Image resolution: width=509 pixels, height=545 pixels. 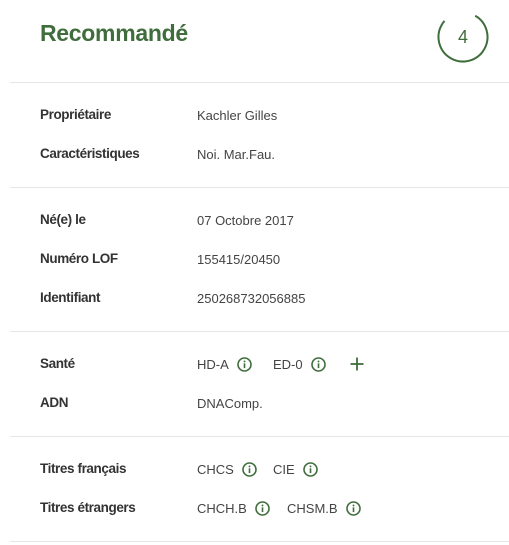 What do you see at coordinates (254, 366) in the screenshot?
I see `health-row: Santé HD-A ED-0` at bounding box center [254, 366].